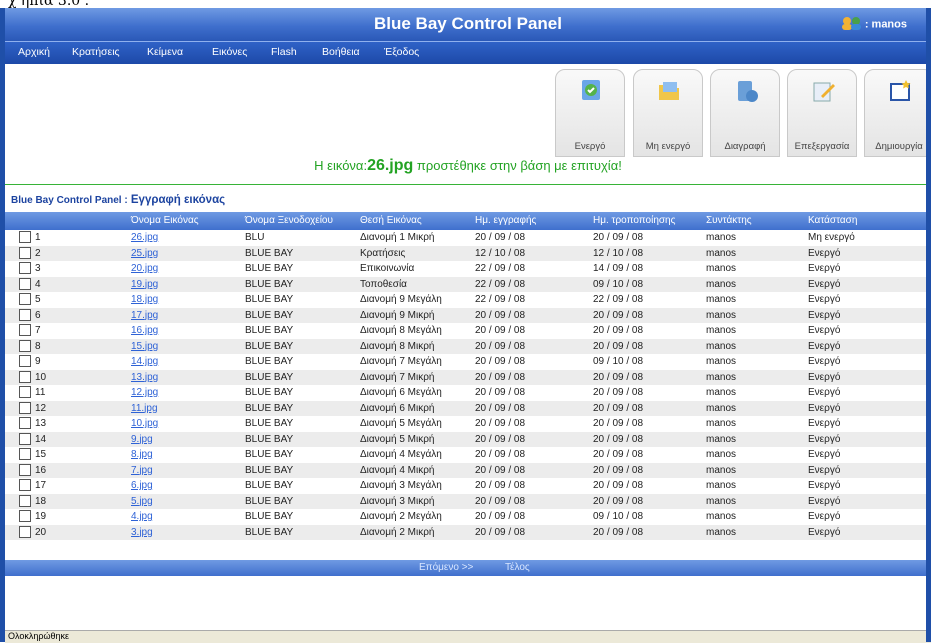 Image resolution: width=931 pixels, height=643 pixels. I want to click on breadcrumb: Blue Bay Control Panel : Εγγραφή εικόνας, so click(118, 200).